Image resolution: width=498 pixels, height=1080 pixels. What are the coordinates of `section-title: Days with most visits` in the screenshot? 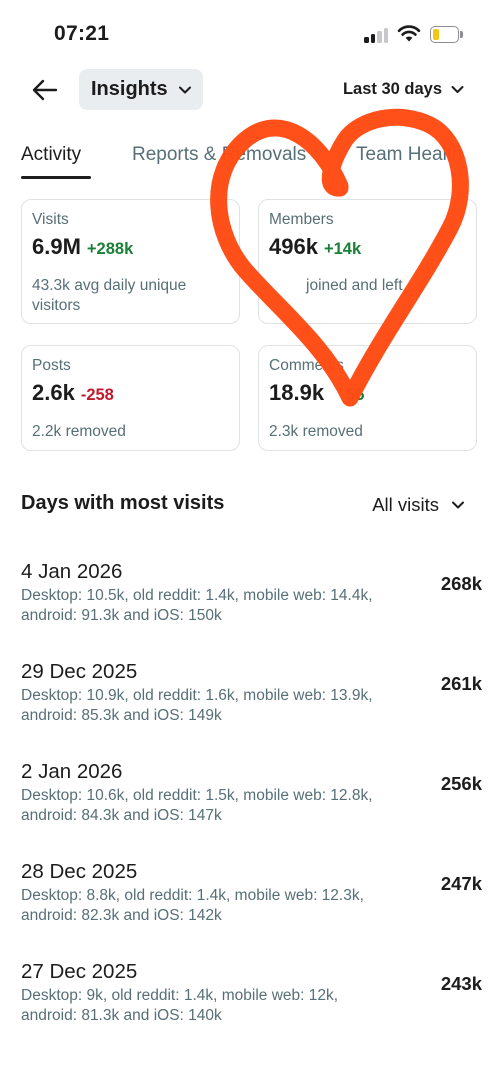 It's located at (123, 503).